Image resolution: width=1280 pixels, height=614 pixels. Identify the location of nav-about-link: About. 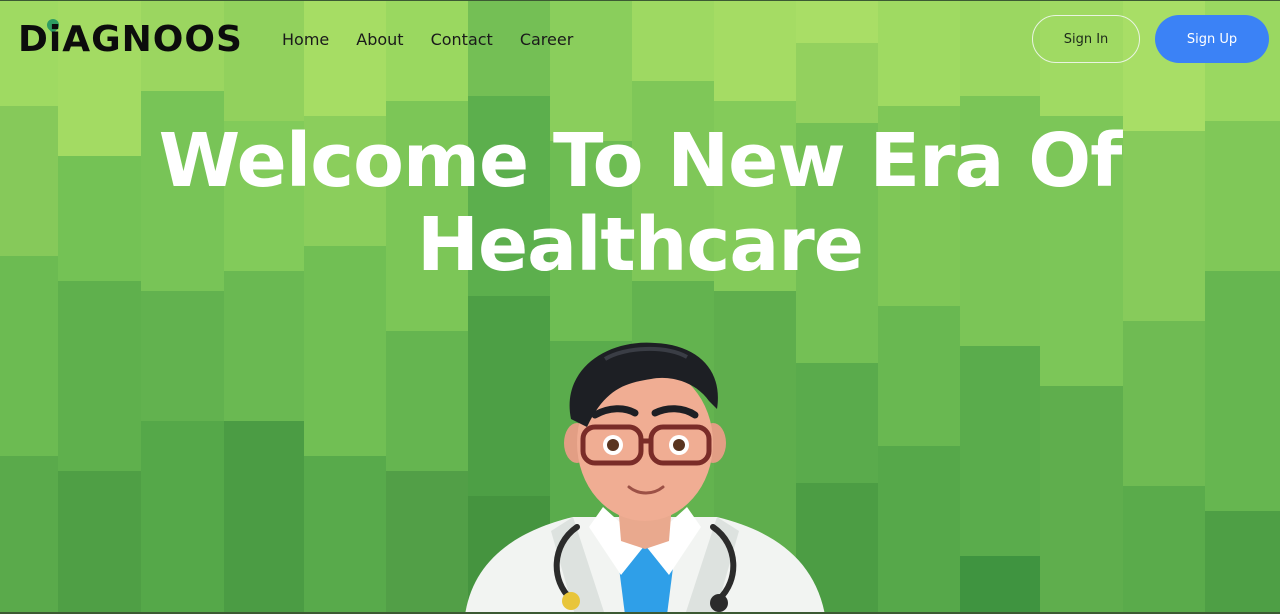
(379, 40).